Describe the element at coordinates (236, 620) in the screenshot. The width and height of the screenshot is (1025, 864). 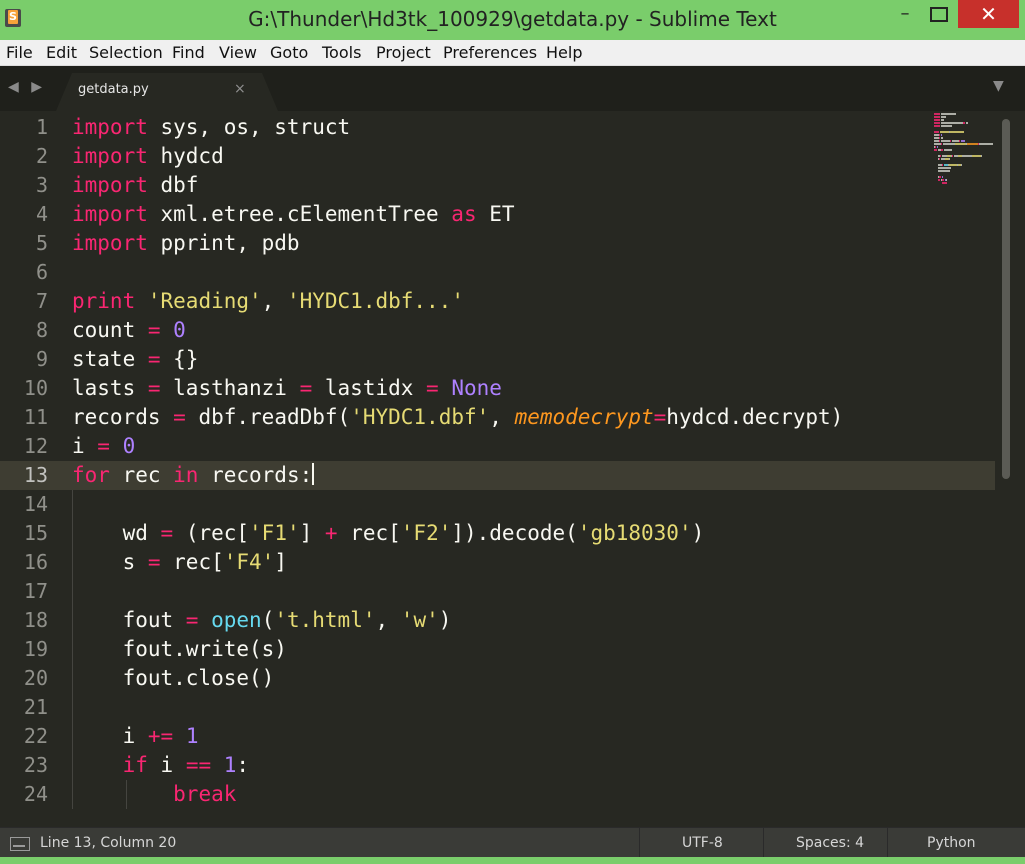
I see `code-token: open` at that location.